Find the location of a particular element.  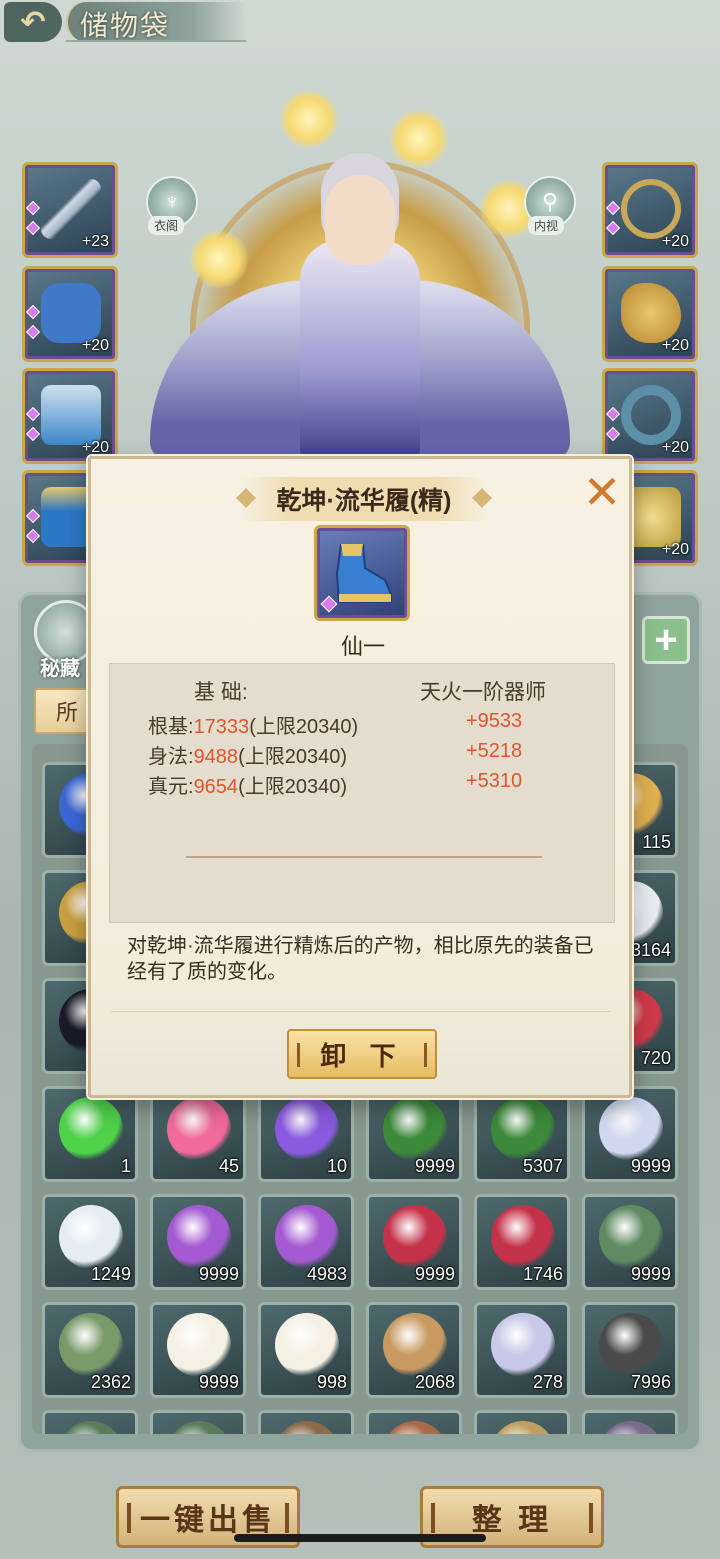

bag-item-cell: 5307 is located at coordinates (522, 1134).